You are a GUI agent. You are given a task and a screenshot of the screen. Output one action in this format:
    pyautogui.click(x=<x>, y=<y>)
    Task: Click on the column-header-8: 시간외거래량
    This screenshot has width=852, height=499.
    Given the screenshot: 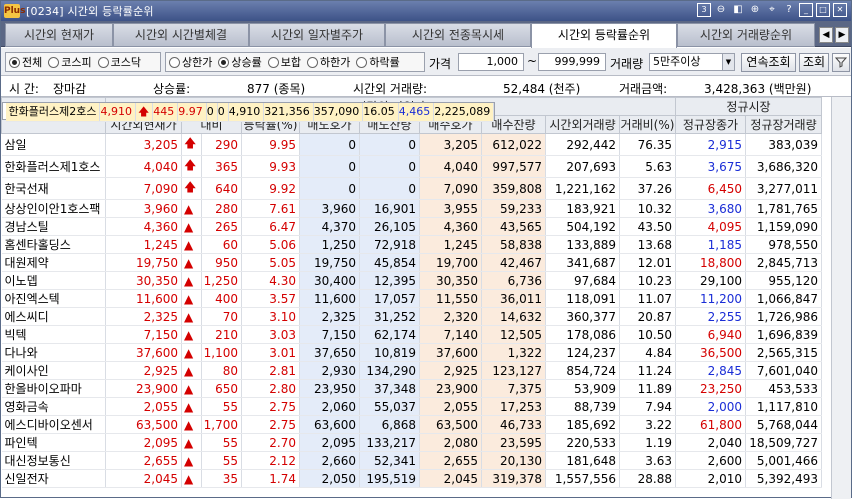 What is the action you would take?
    pyautogui.click(x=582, y=124)
    